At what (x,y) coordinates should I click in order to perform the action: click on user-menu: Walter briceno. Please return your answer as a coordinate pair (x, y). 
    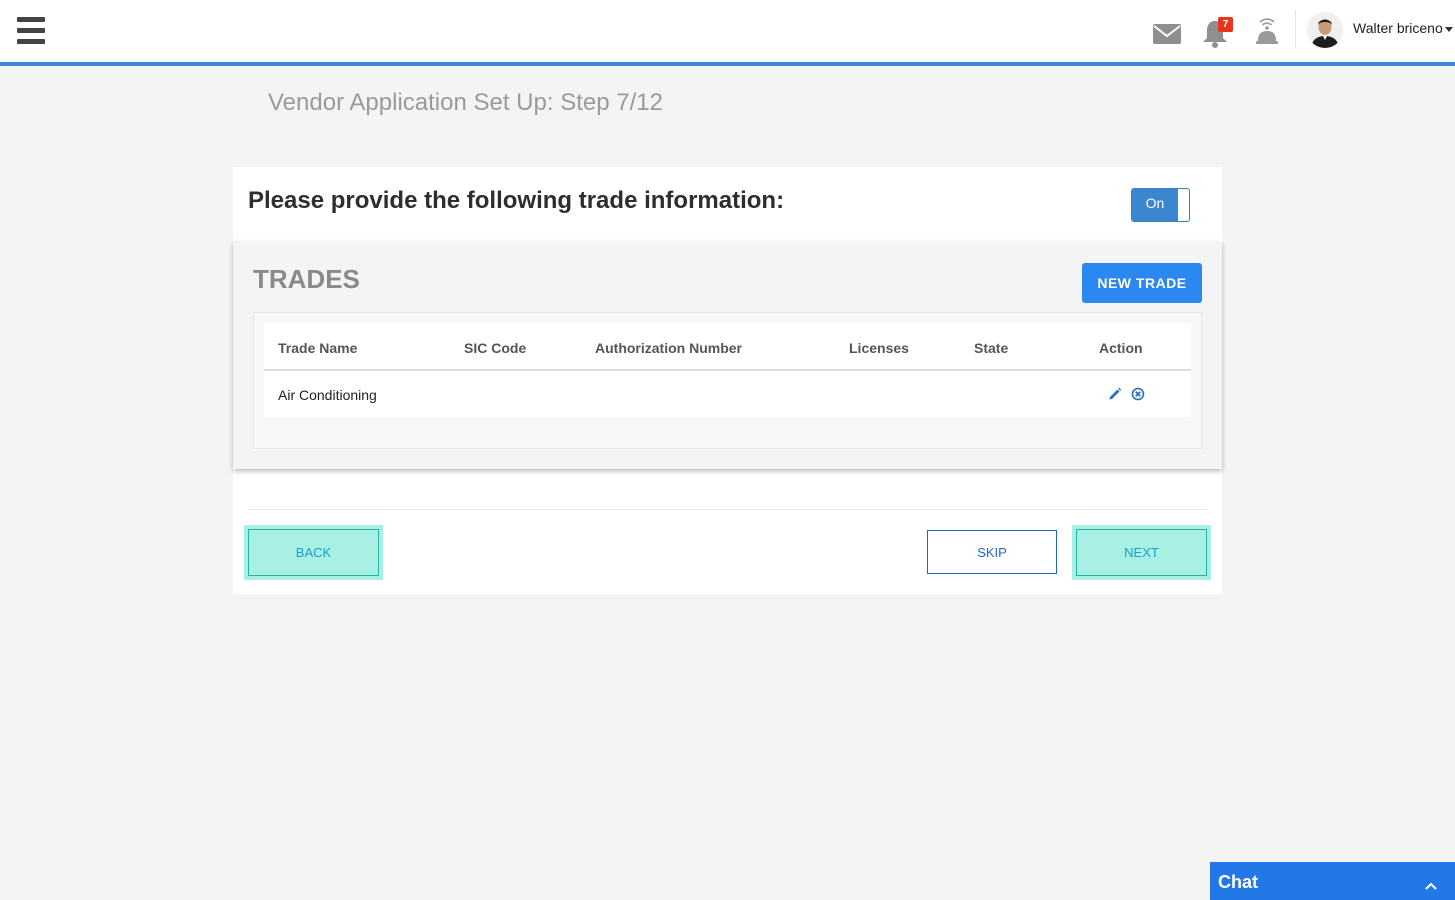
    Looking at the image, I should click on (1403, 28).